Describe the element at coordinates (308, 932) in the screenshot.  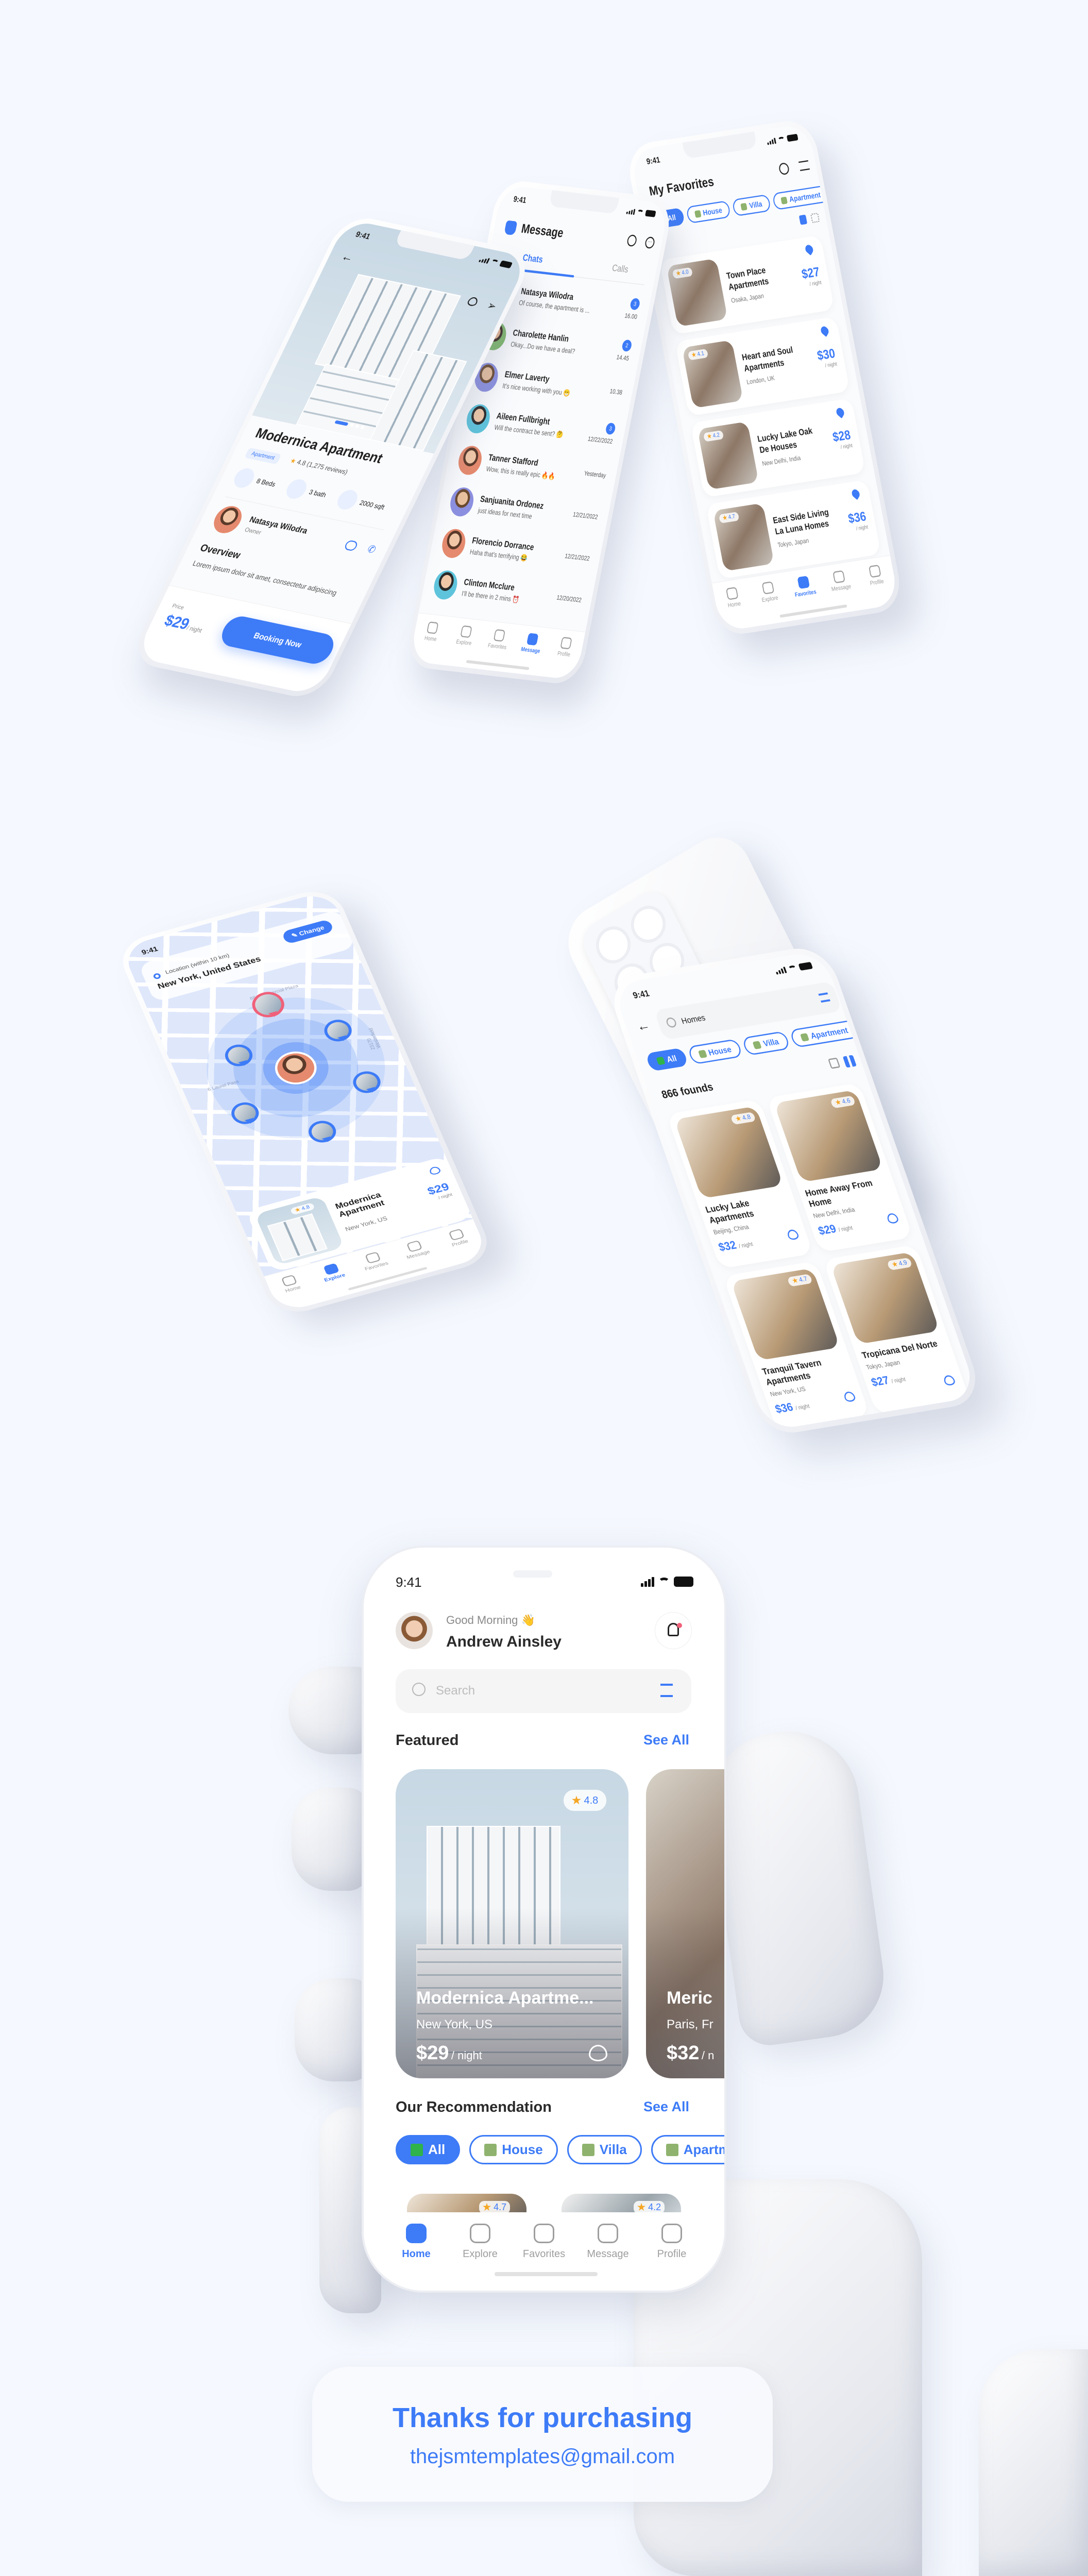
I see `change-location-button: ✎ Change` at that location.